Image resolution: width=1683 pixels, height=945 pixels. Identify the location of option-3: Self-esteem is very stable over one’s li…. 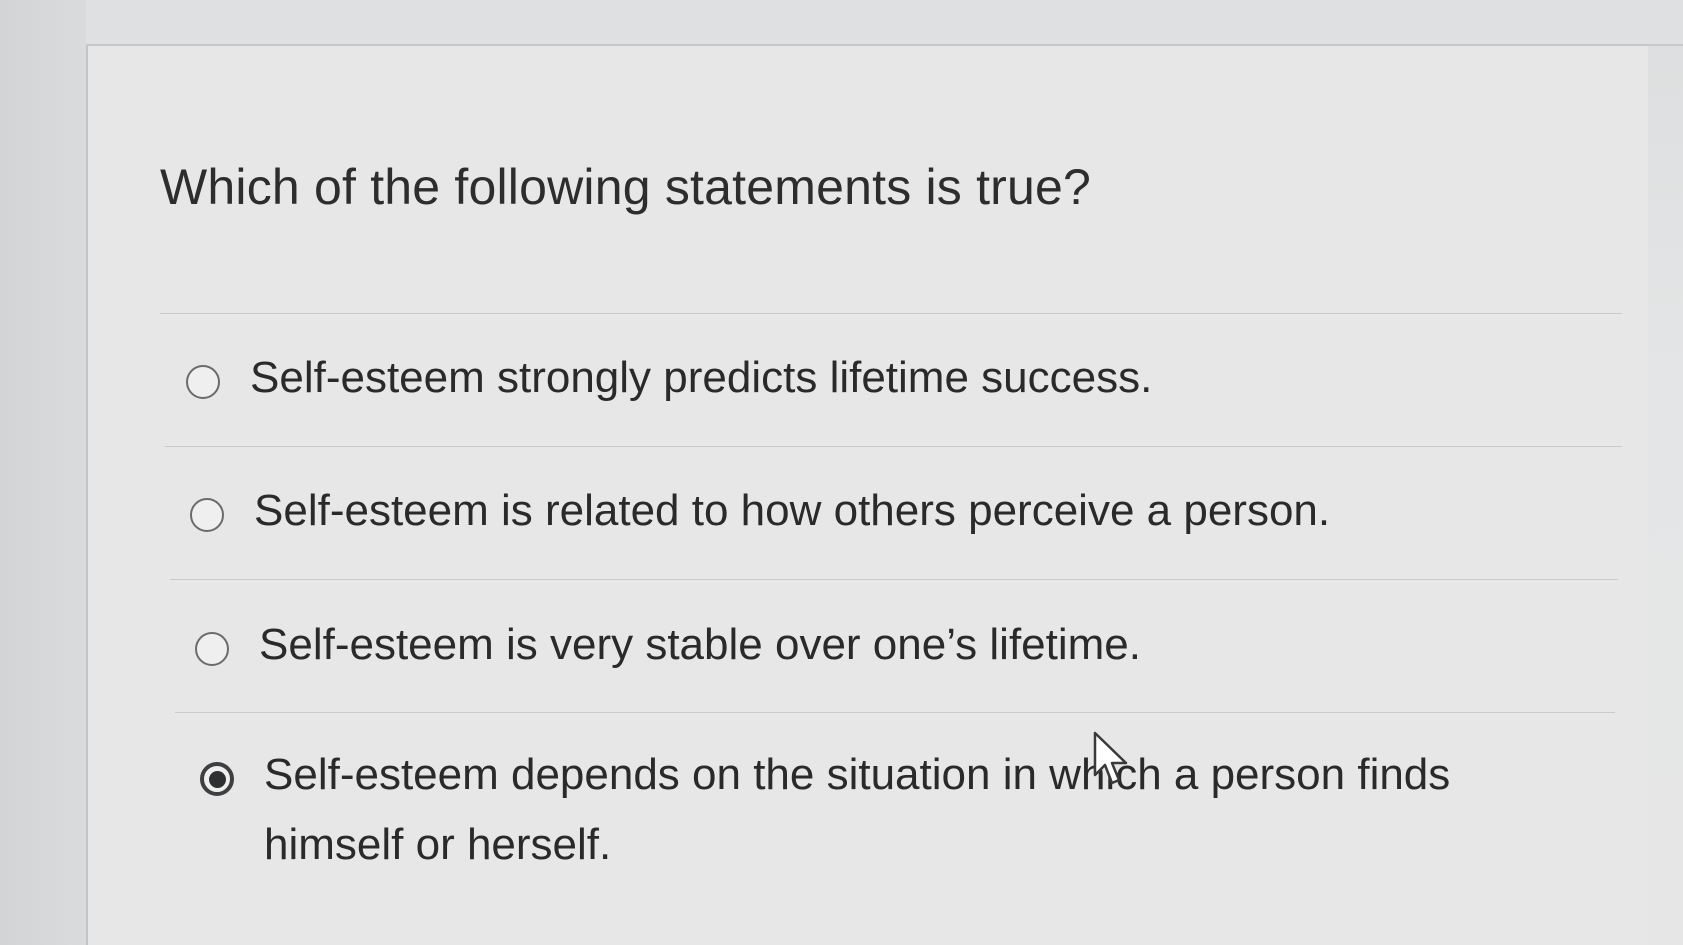
(885, 650).